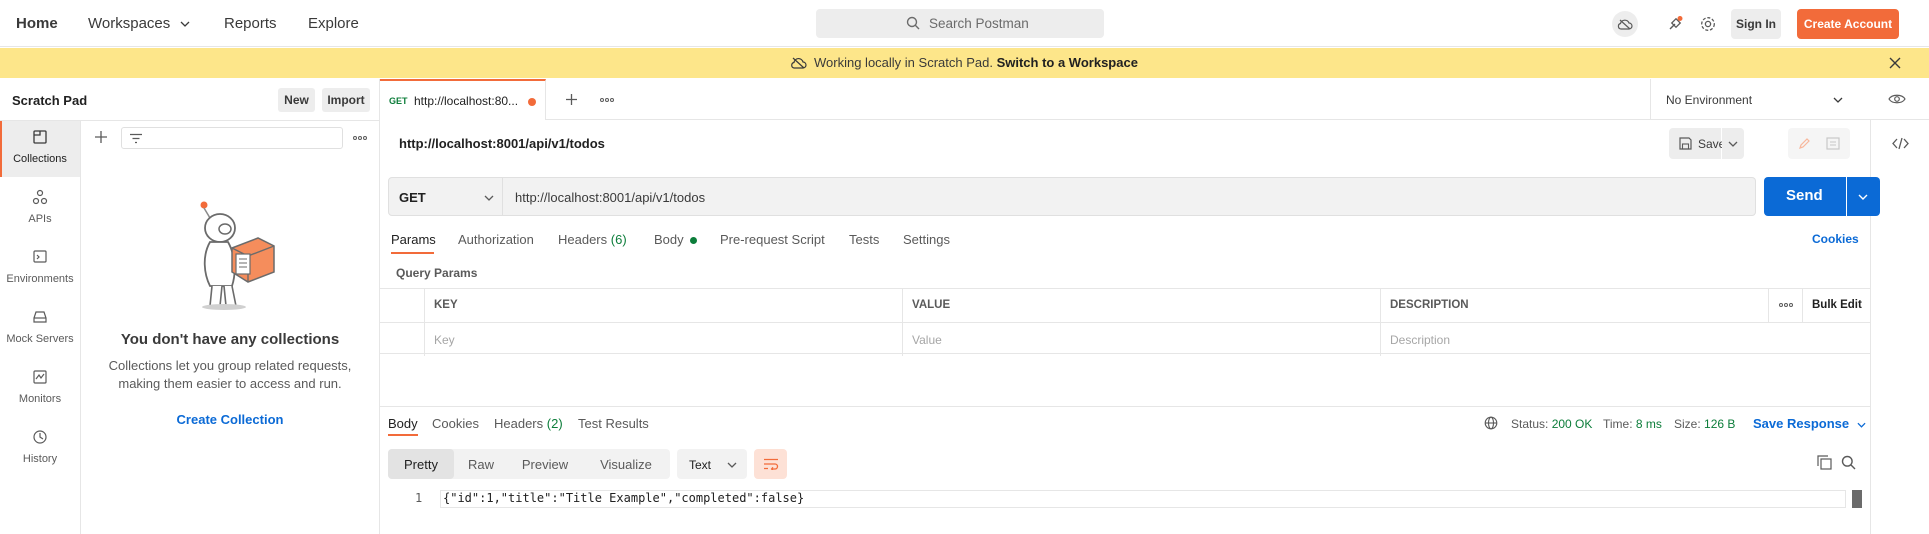 Image resolution: width=1929 pixels, height=534 pixels. Describe the element at coordinates (40, 377) in the screenshot. I see `monitors-icon` at that location.